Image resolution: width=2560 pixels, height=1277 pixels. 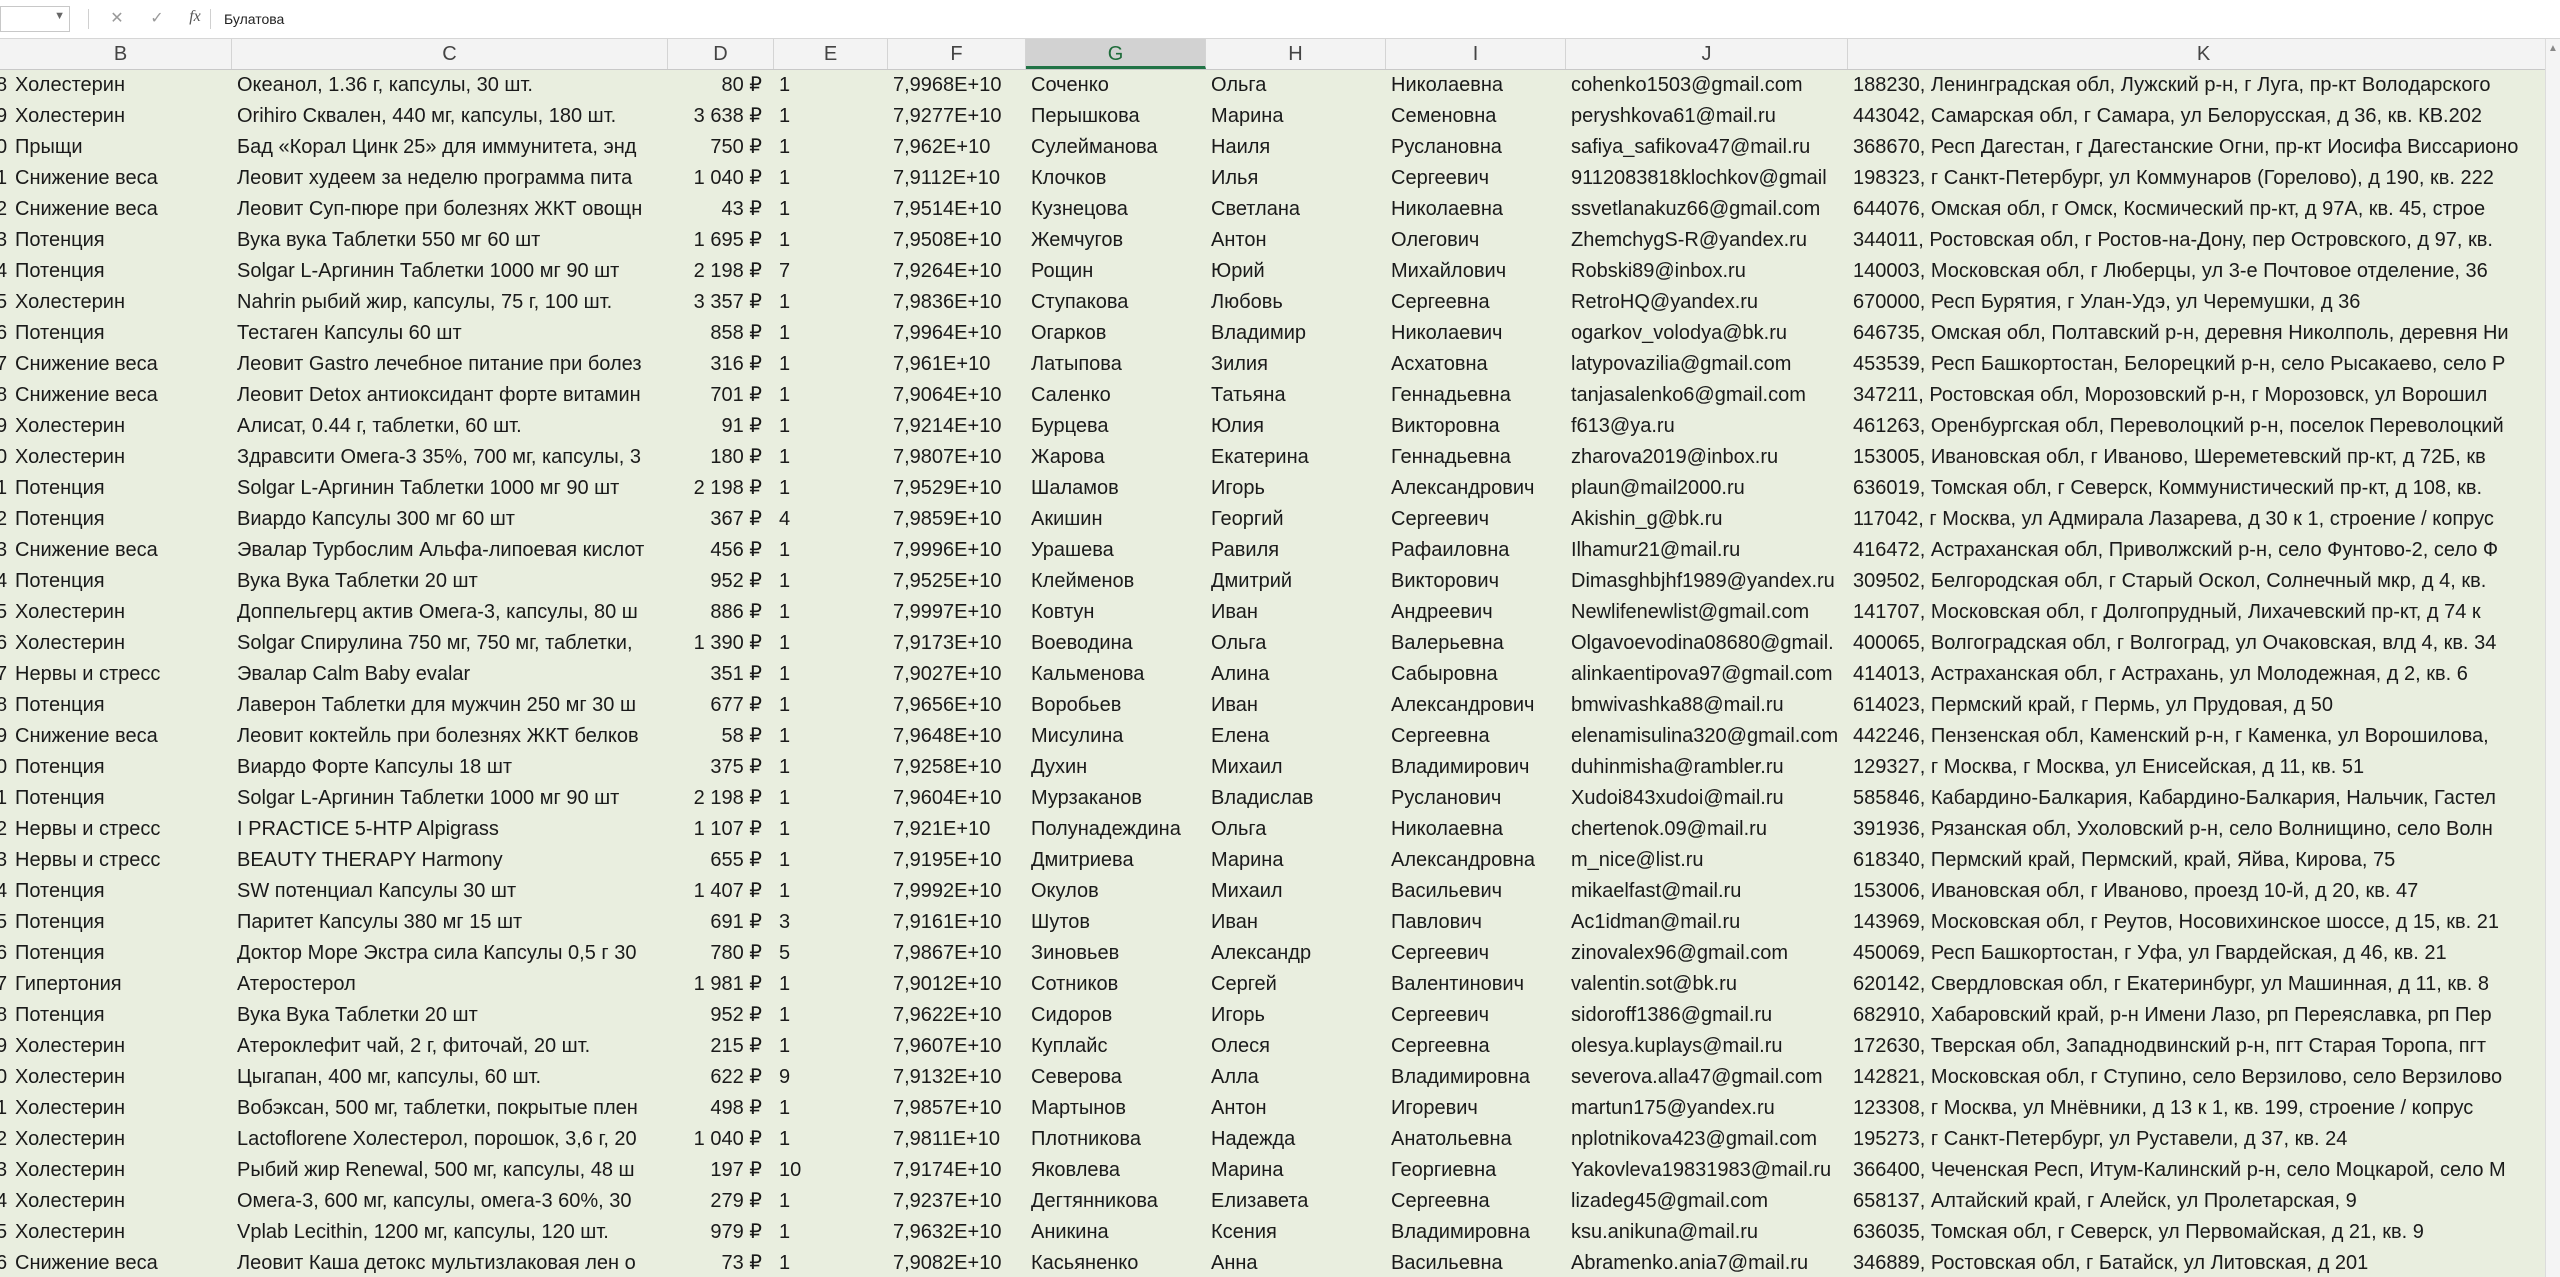 I want to click on cell: Павлович, so click(x=1476, y=922).